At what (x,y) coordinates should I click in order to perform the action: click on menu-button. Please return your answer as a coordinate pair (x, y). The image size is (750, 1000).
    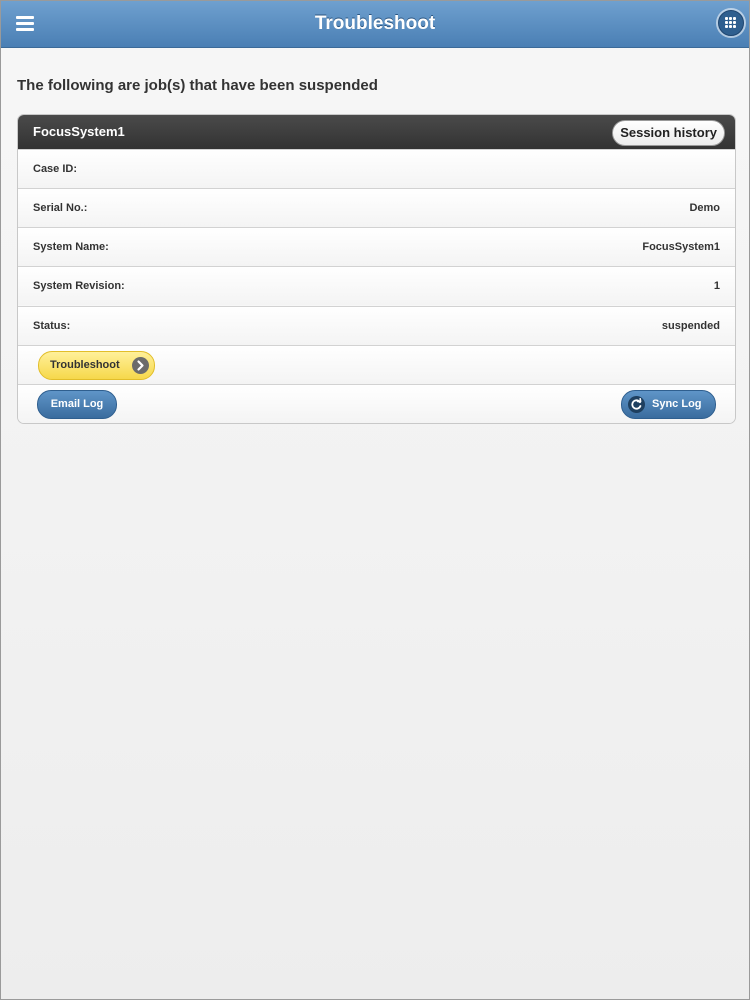
    Looking at the image, I should click on (26, 23).